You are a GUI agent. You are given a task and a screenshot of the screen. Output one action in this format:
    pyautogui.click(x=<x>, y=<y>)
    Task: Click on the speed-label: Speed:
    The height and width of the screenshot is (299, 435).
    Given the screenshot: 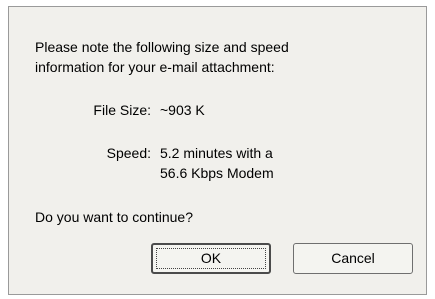 What is the action you would take?
    pyautogui.click(x=128, y=153)
    